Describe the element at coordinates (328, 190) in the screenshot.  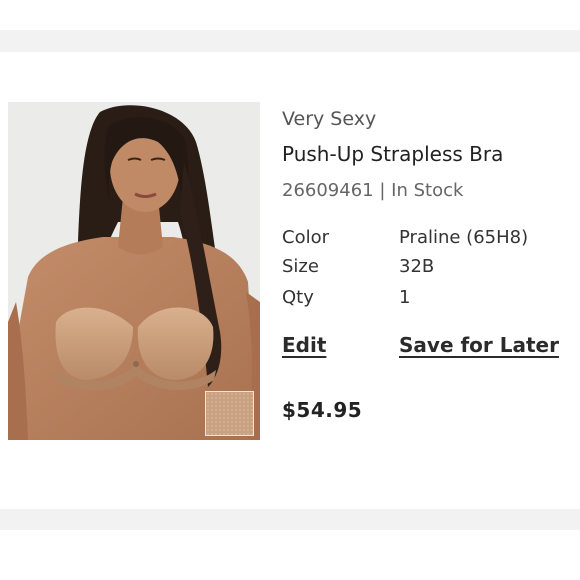
I see `product-sku: 26609461` at that location.